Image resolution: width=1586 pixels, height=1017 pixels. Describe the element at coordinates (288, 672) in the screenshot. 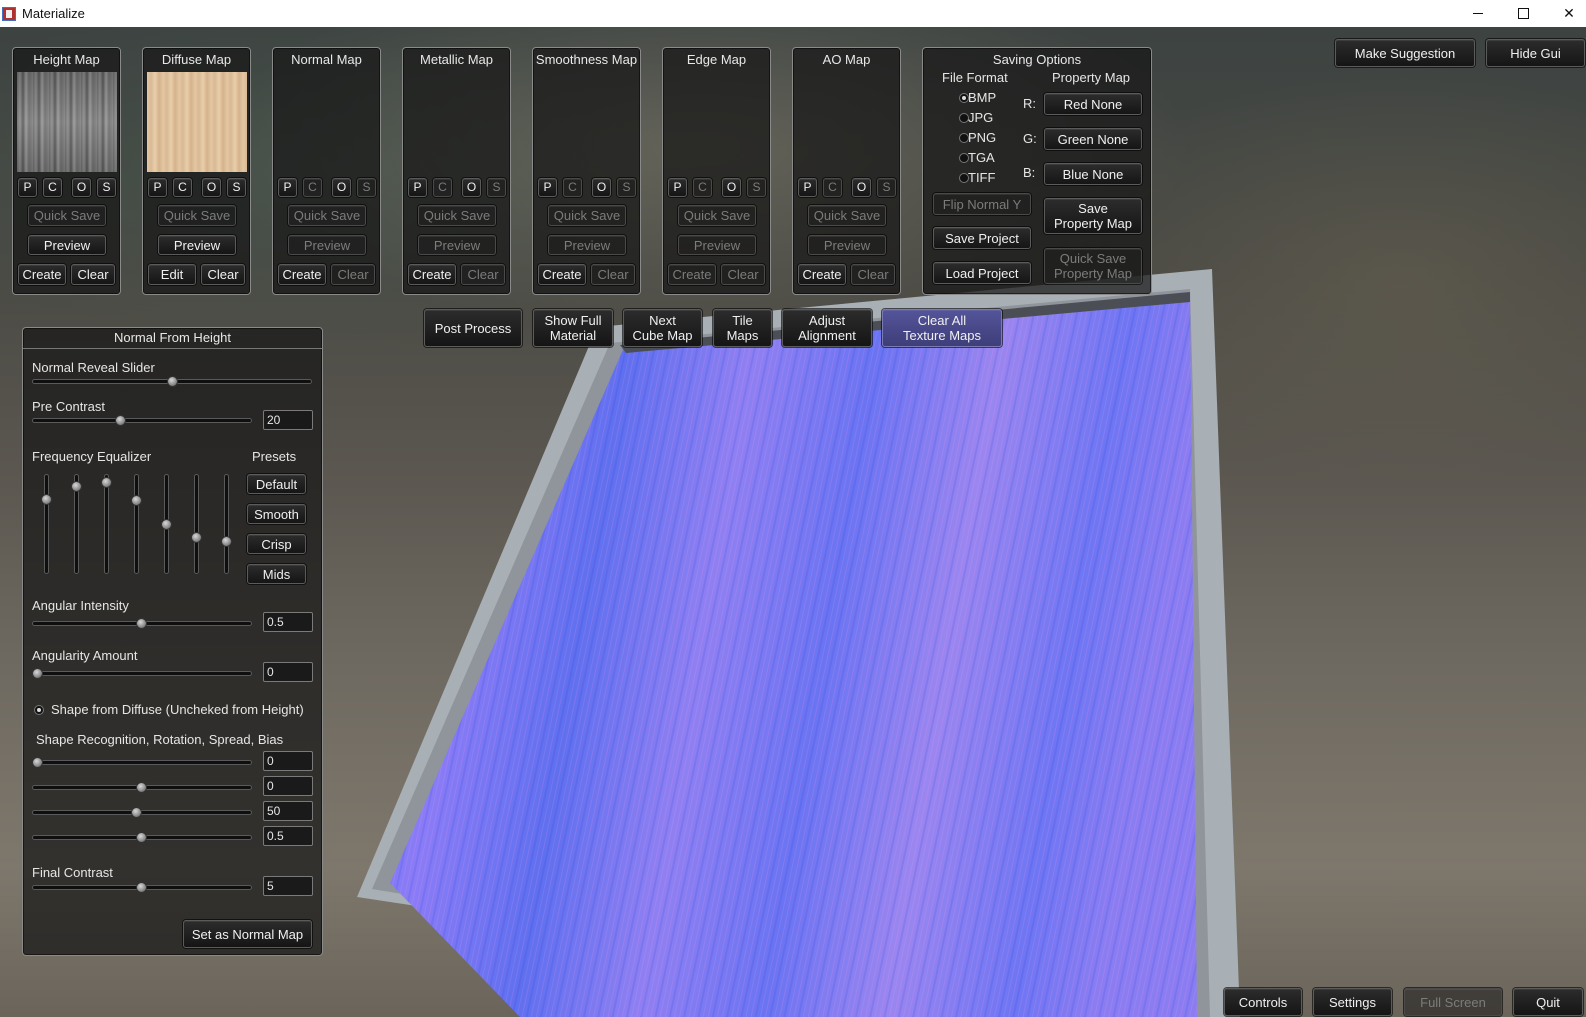

I see `angularity-amount-field` at that location.